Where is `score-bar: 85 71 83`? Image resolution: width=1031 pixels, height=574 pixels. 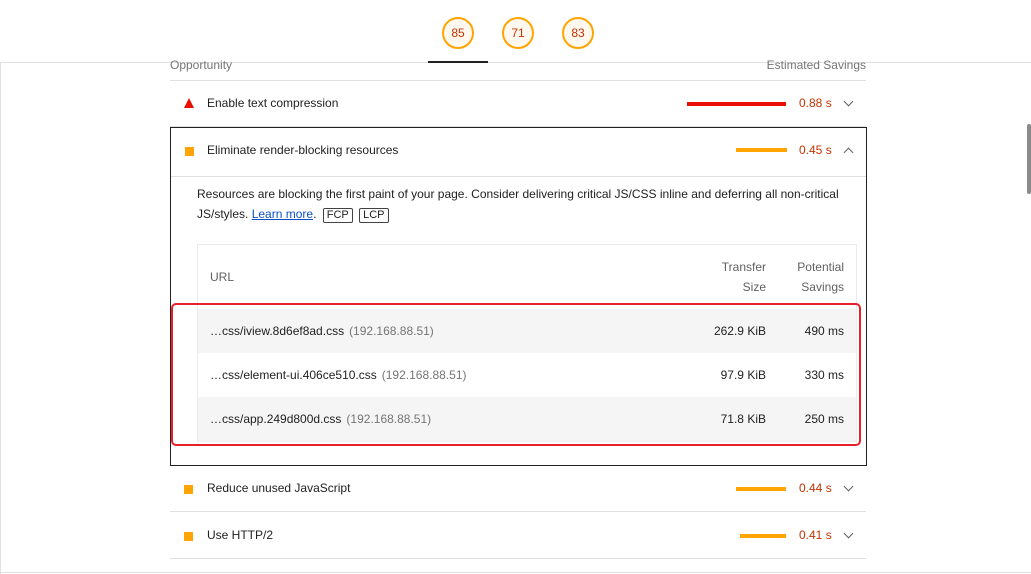 score-bar: 85 71 83 is located at coordinates (515, 31).